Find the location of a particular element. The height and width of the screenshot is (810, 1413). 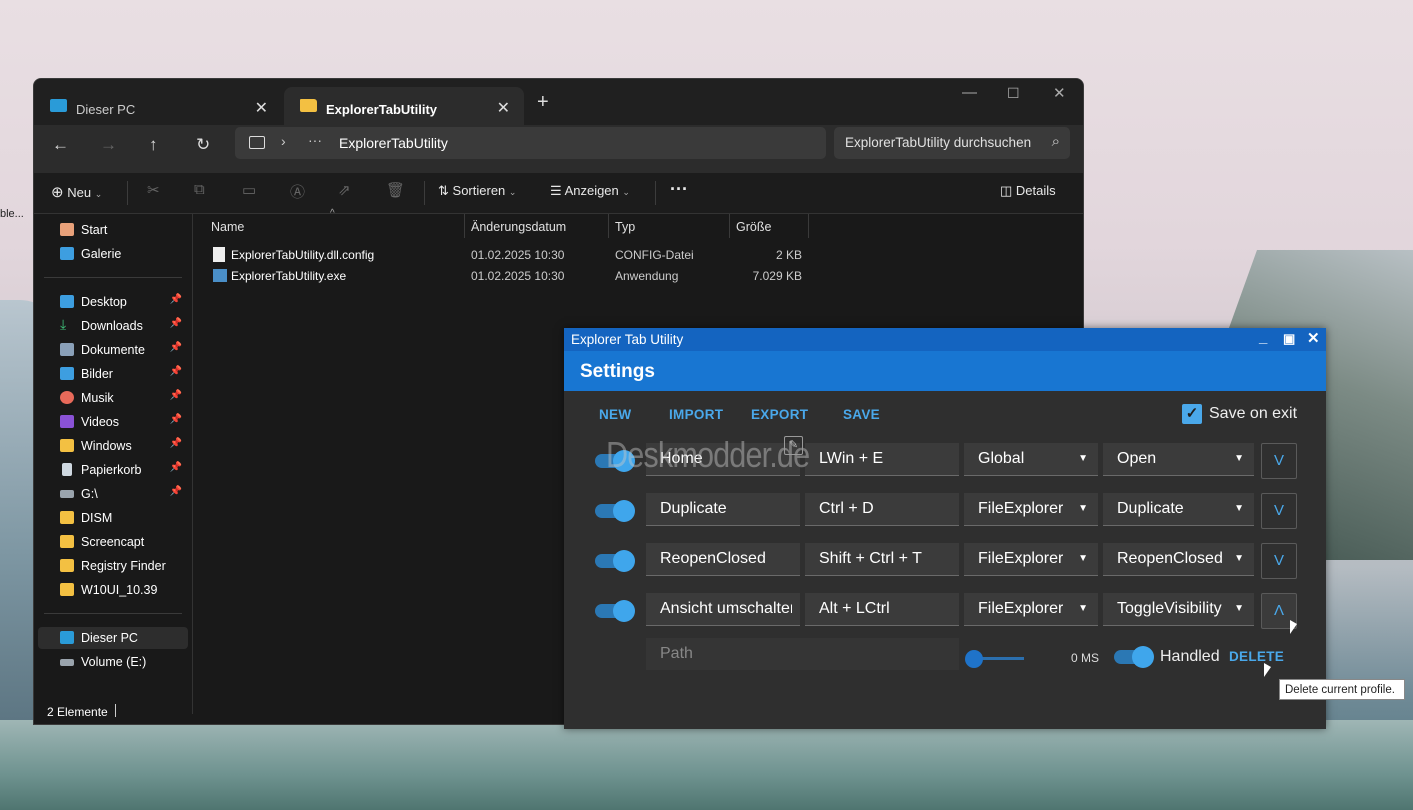

path-input: Path is located at coordinates (802, 654).